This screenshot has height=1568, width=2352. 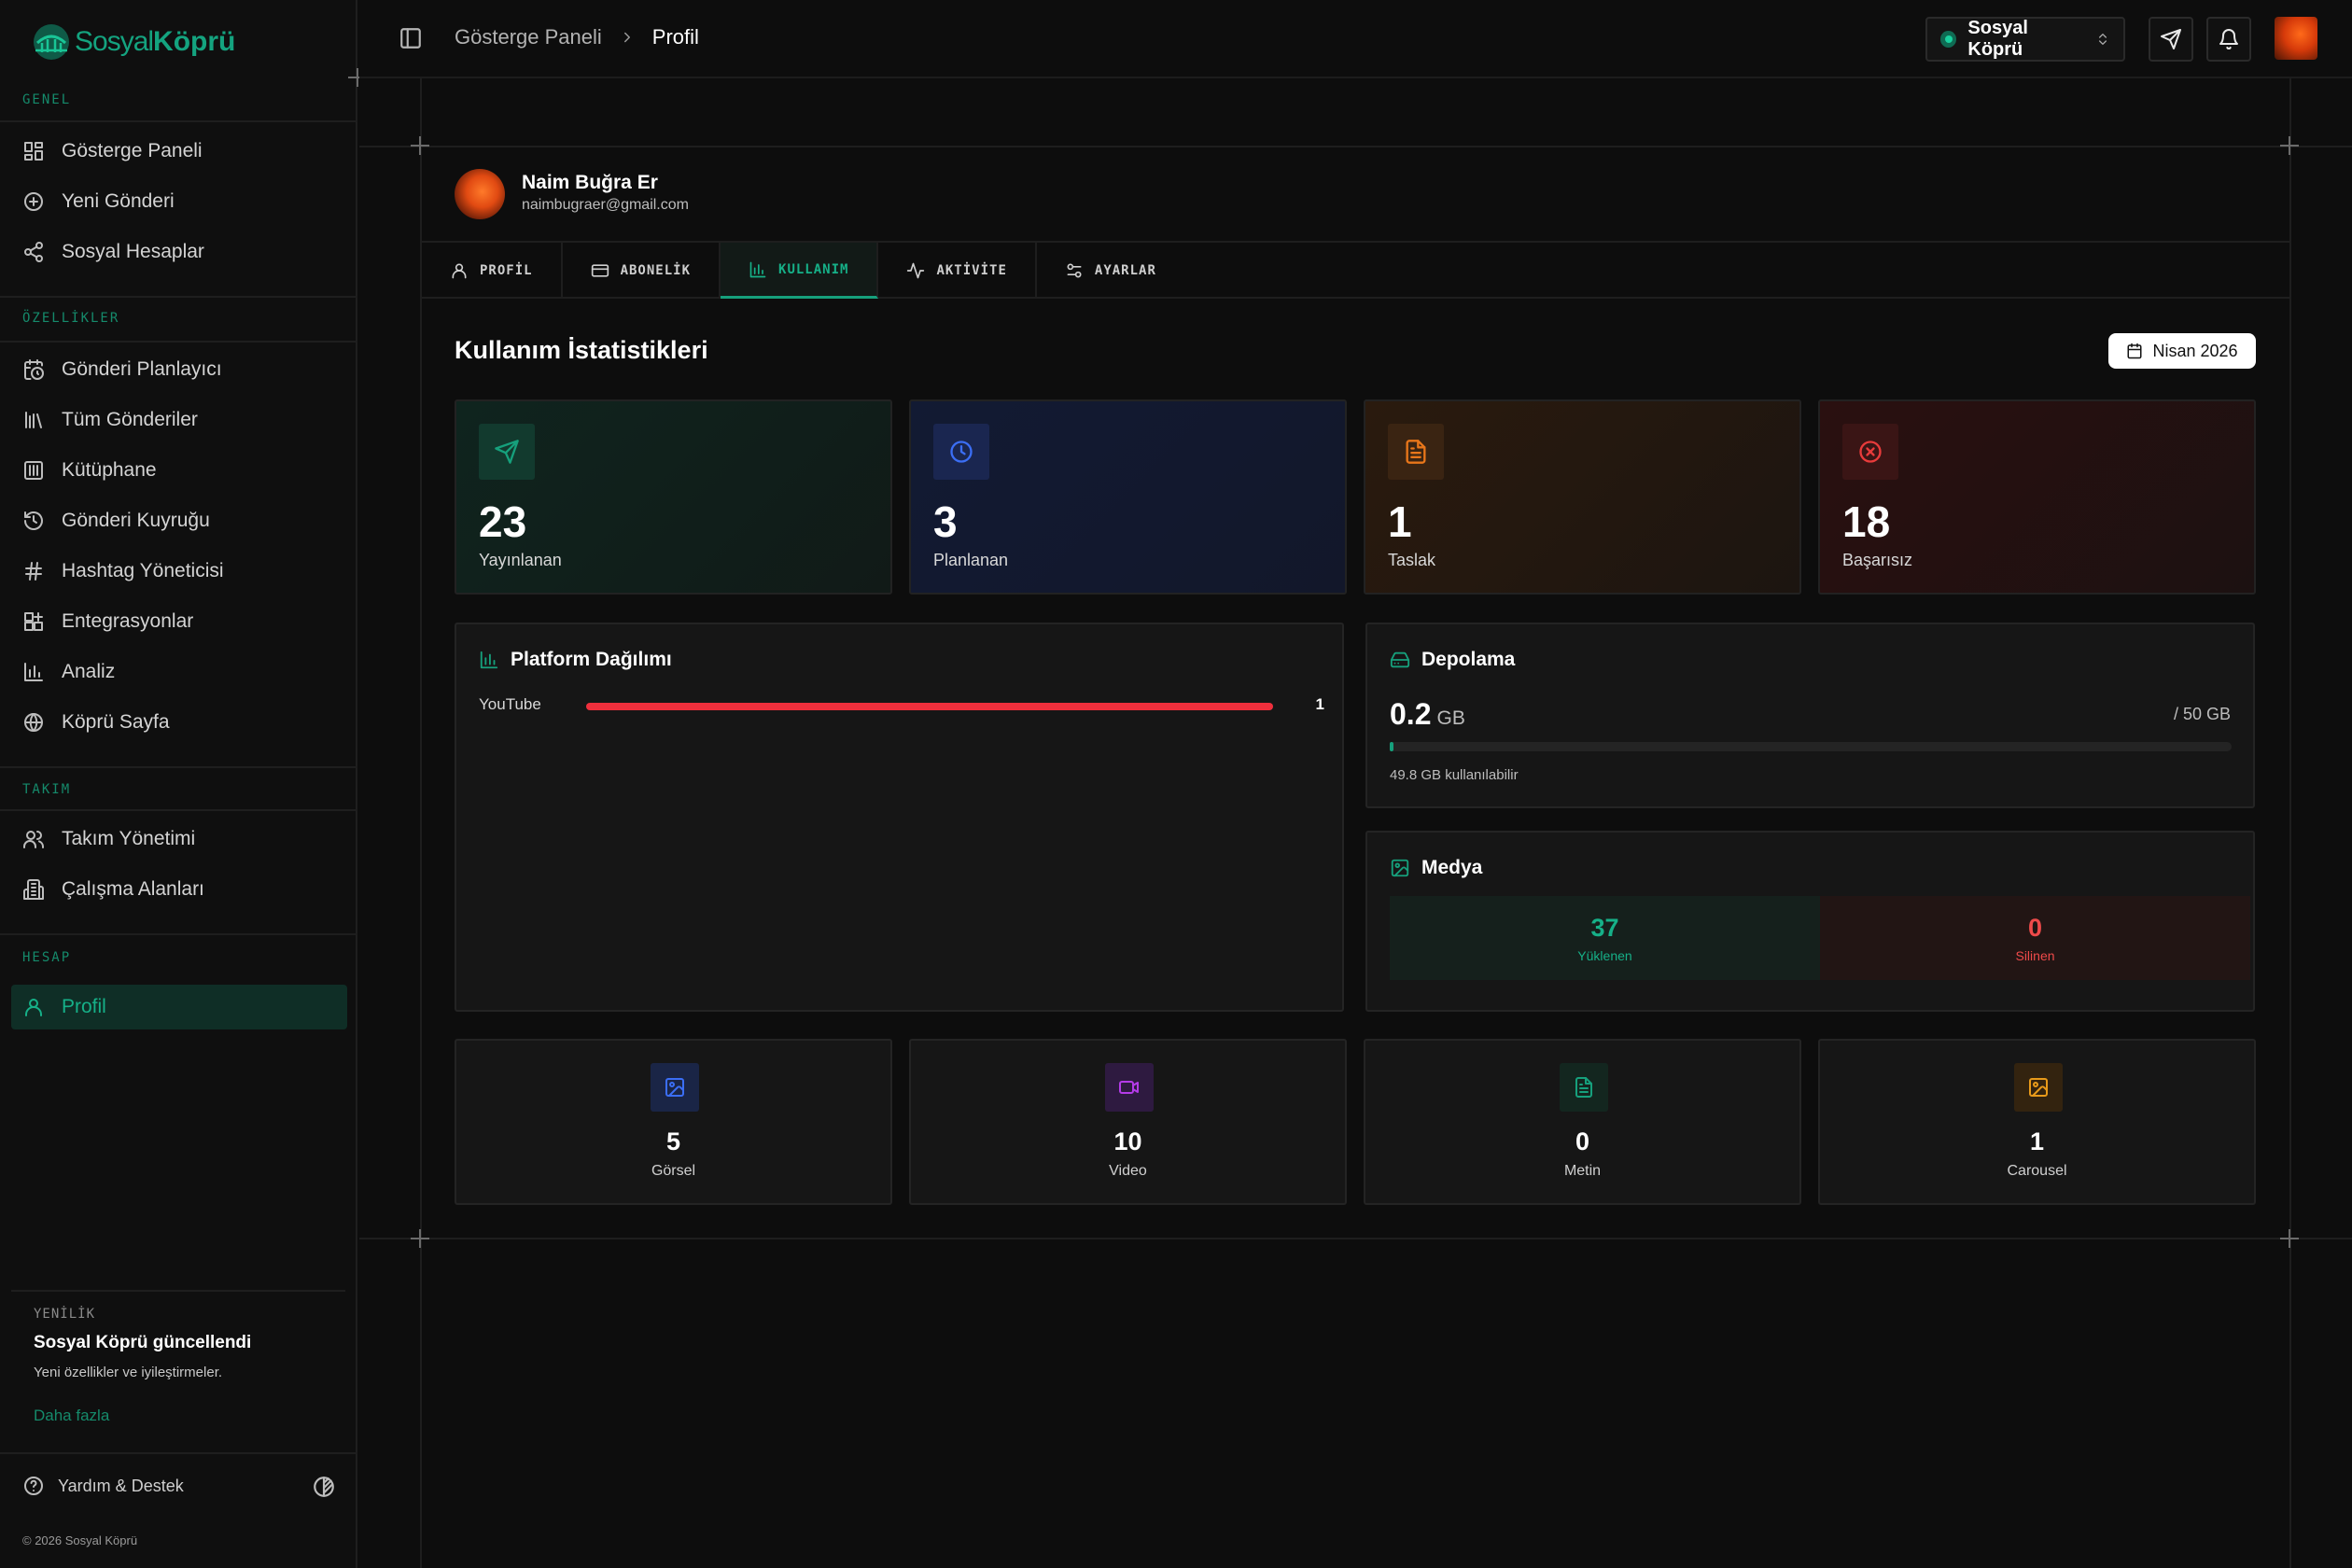 I want to click on breadcrumb: Gösterge Paneli Profil, so click(x=577, y=37).